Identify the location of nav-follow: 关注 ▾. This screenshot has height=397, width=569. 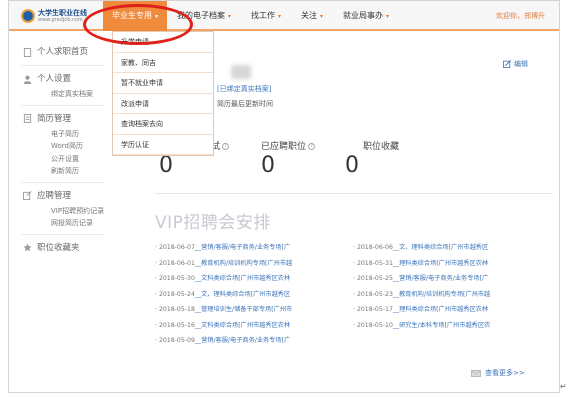
(312, 16).